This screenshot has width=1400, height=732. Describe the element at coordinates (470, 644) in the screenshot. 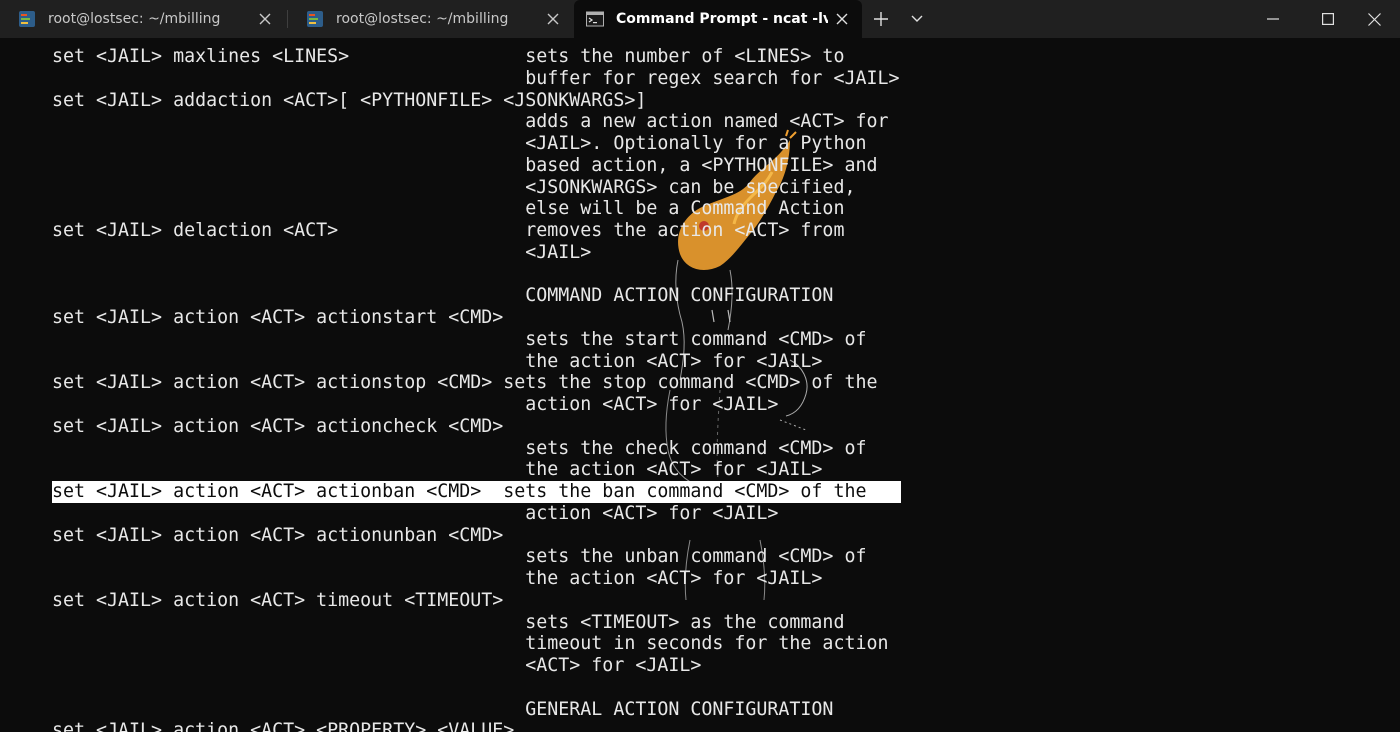

I see `terminal-line: timeout in seconds for the action` at that location.